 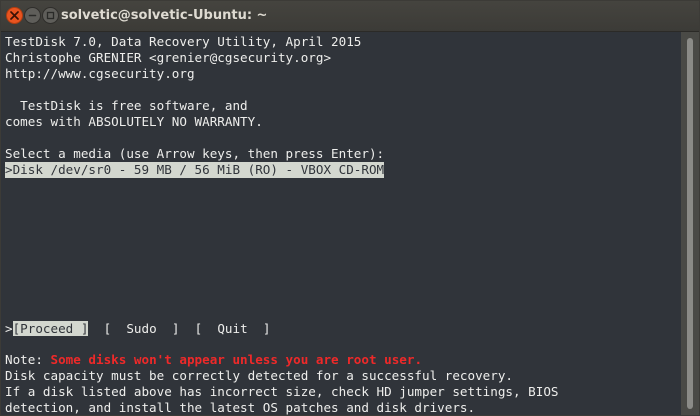 I want to click on window-title: solvetic@solvetic-Ubuntu: ~, so click(x=164, y=15).